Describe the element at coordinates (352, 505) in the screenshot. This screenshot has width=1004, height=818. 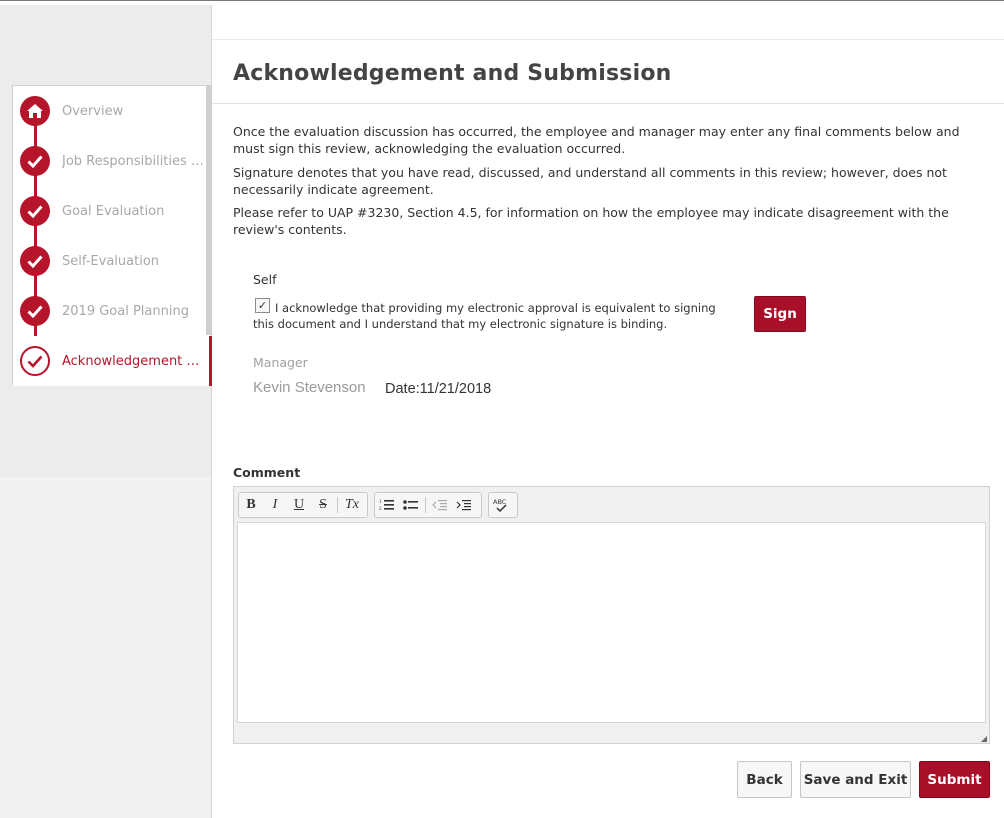
I see `remove-format-button: Tx` at that location.